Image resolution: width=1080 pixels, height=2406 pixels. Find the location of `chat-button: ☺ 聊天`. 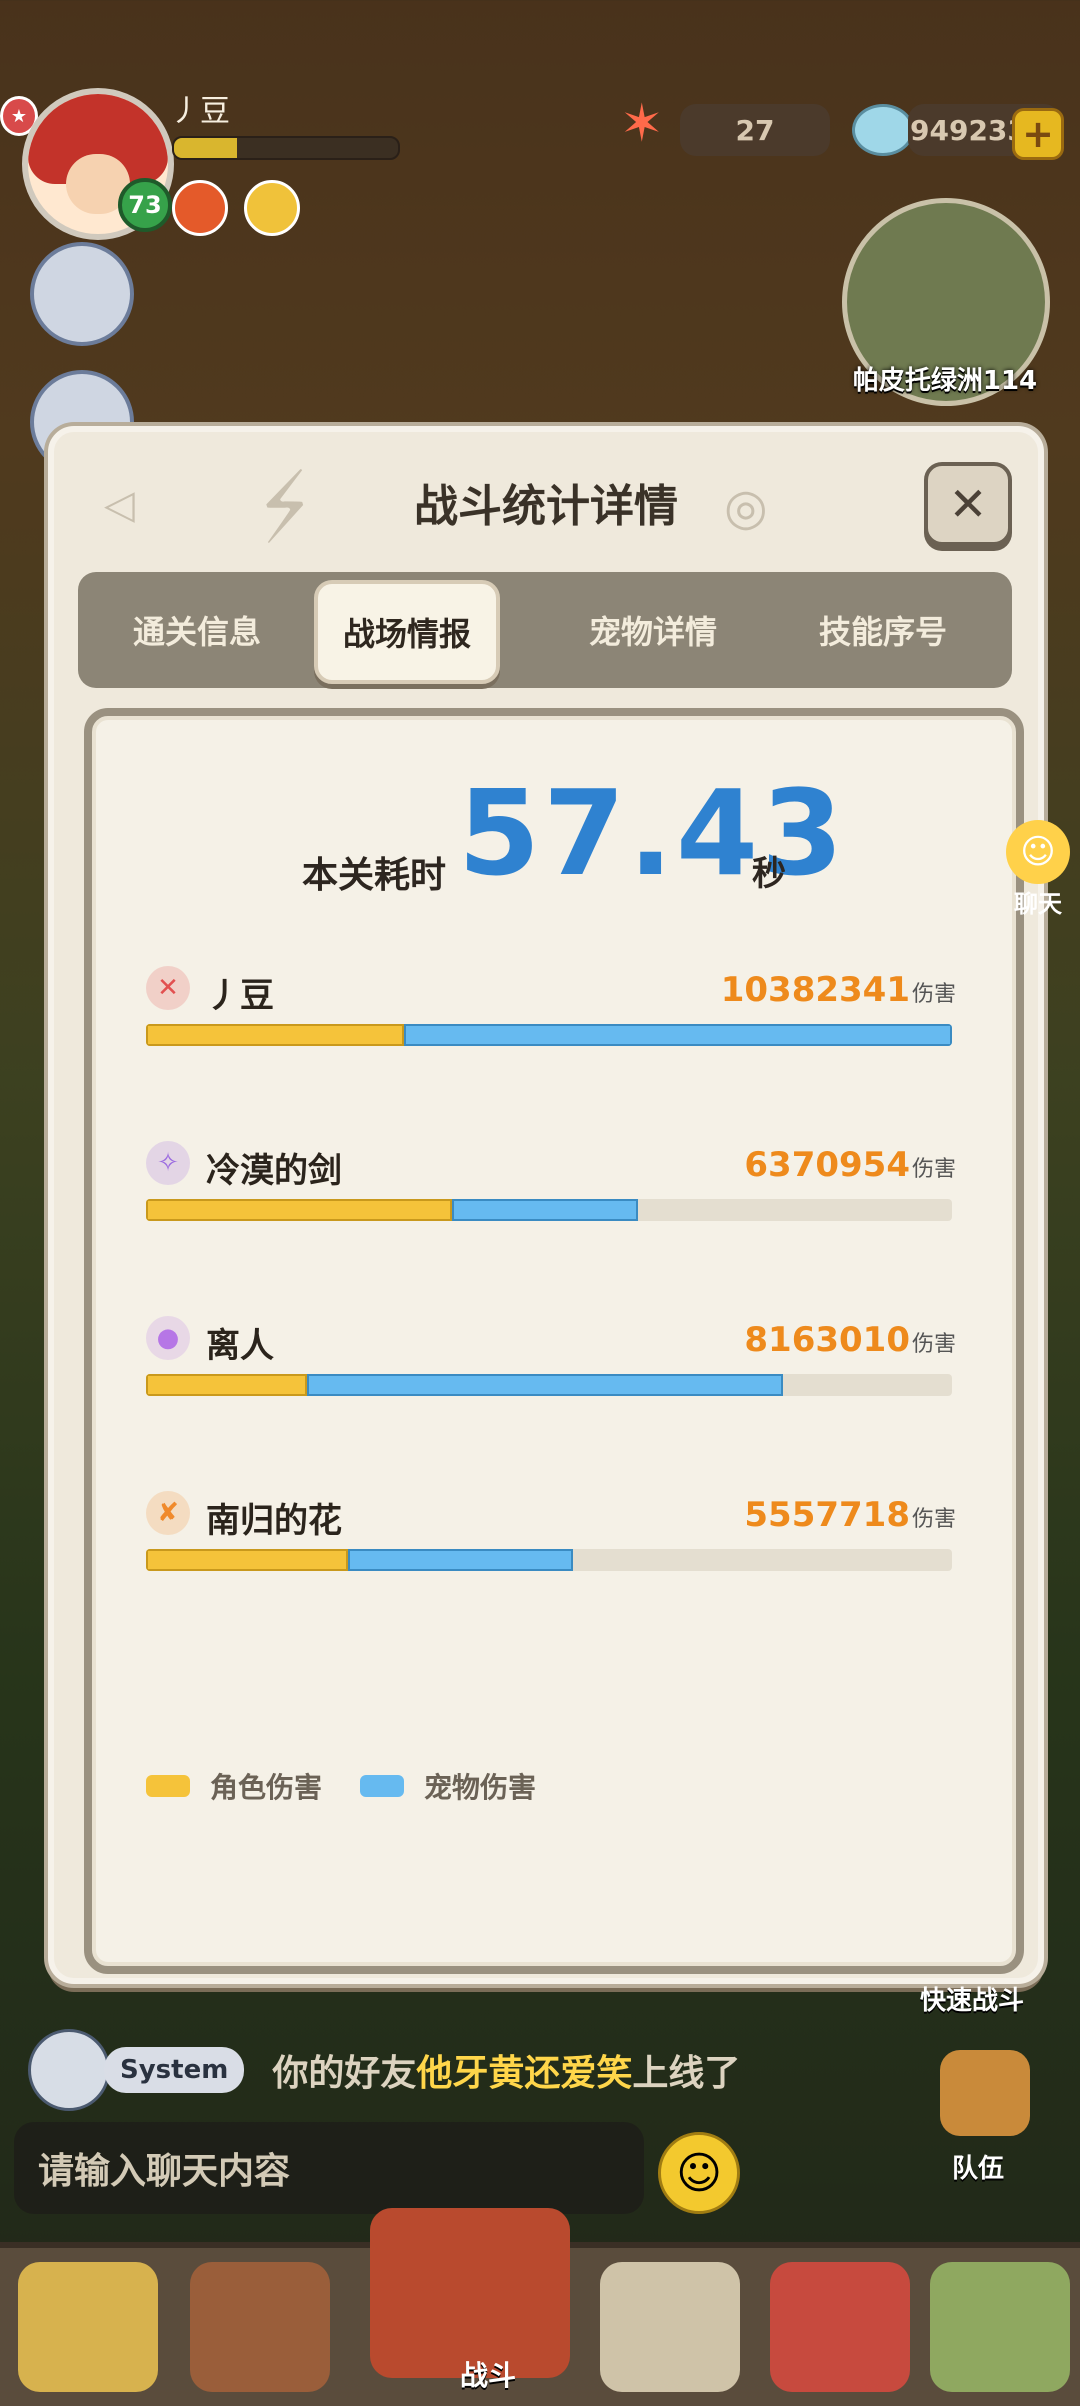

chat-button: ☺ 聊天 is located at coordinates (1038, 869).